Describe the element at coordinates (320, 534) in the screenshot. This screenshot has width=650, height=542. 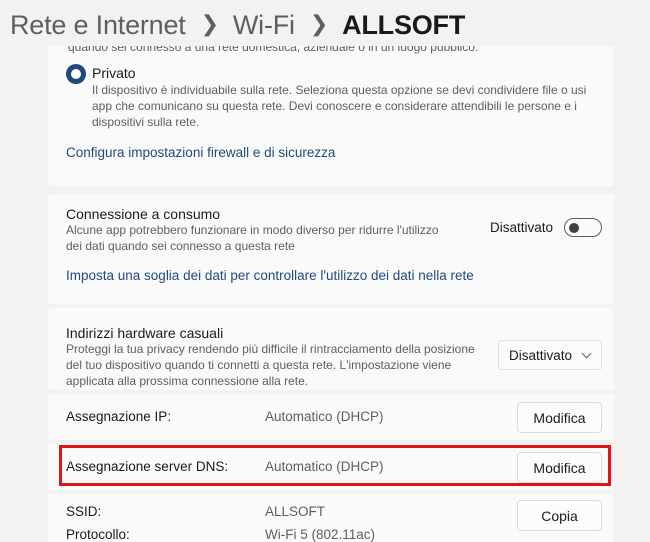
I see `protocol-value: Wi-Fi 5 (802.11ac)` at that location.